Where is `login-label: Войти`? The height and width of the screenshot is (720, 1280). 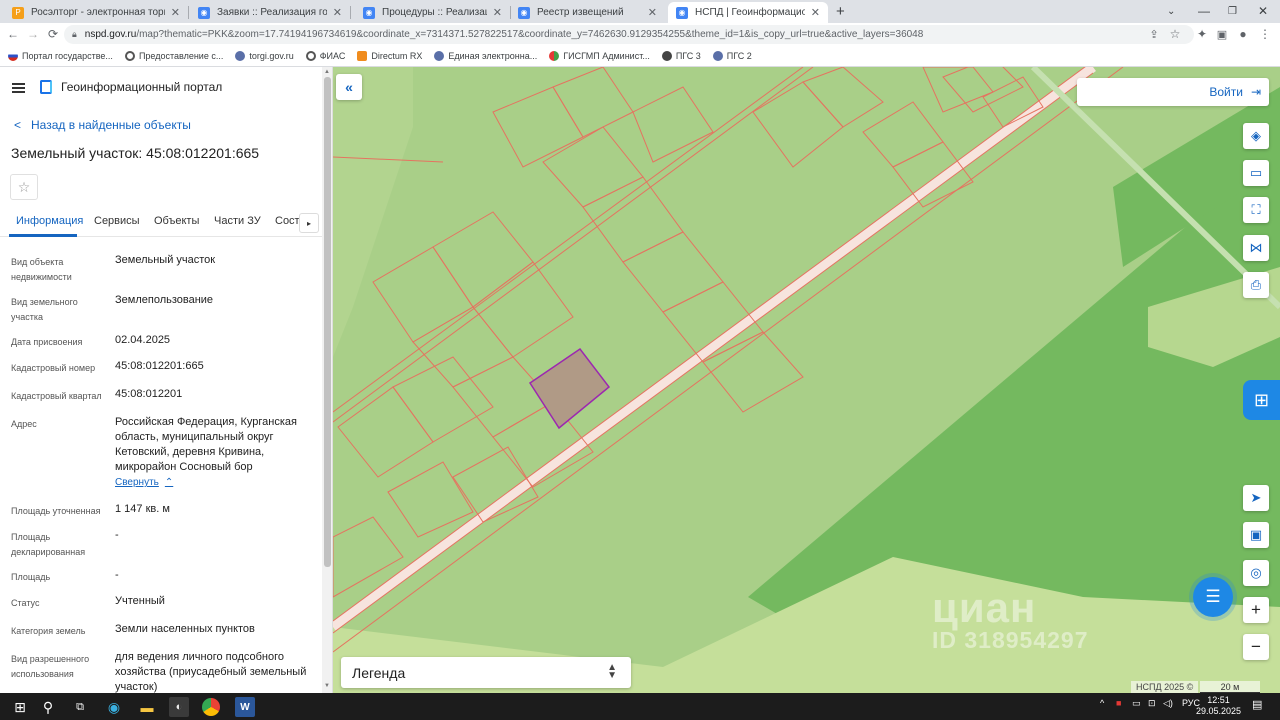
login-label: Войти is located at coordinates (1226, 92).